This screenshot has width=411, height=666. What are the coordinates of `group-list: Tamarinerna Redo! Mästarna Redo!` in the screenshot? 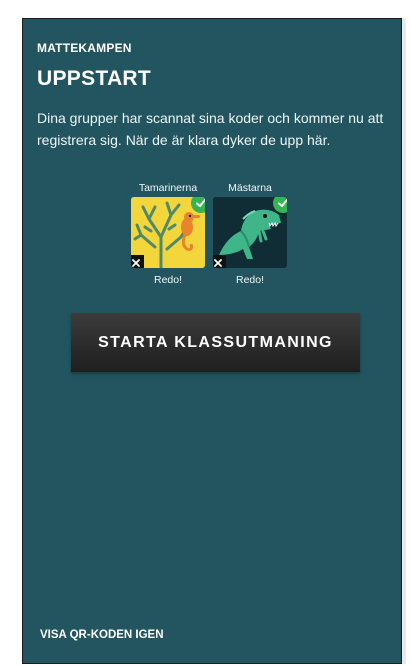 It's located at (218, 243).